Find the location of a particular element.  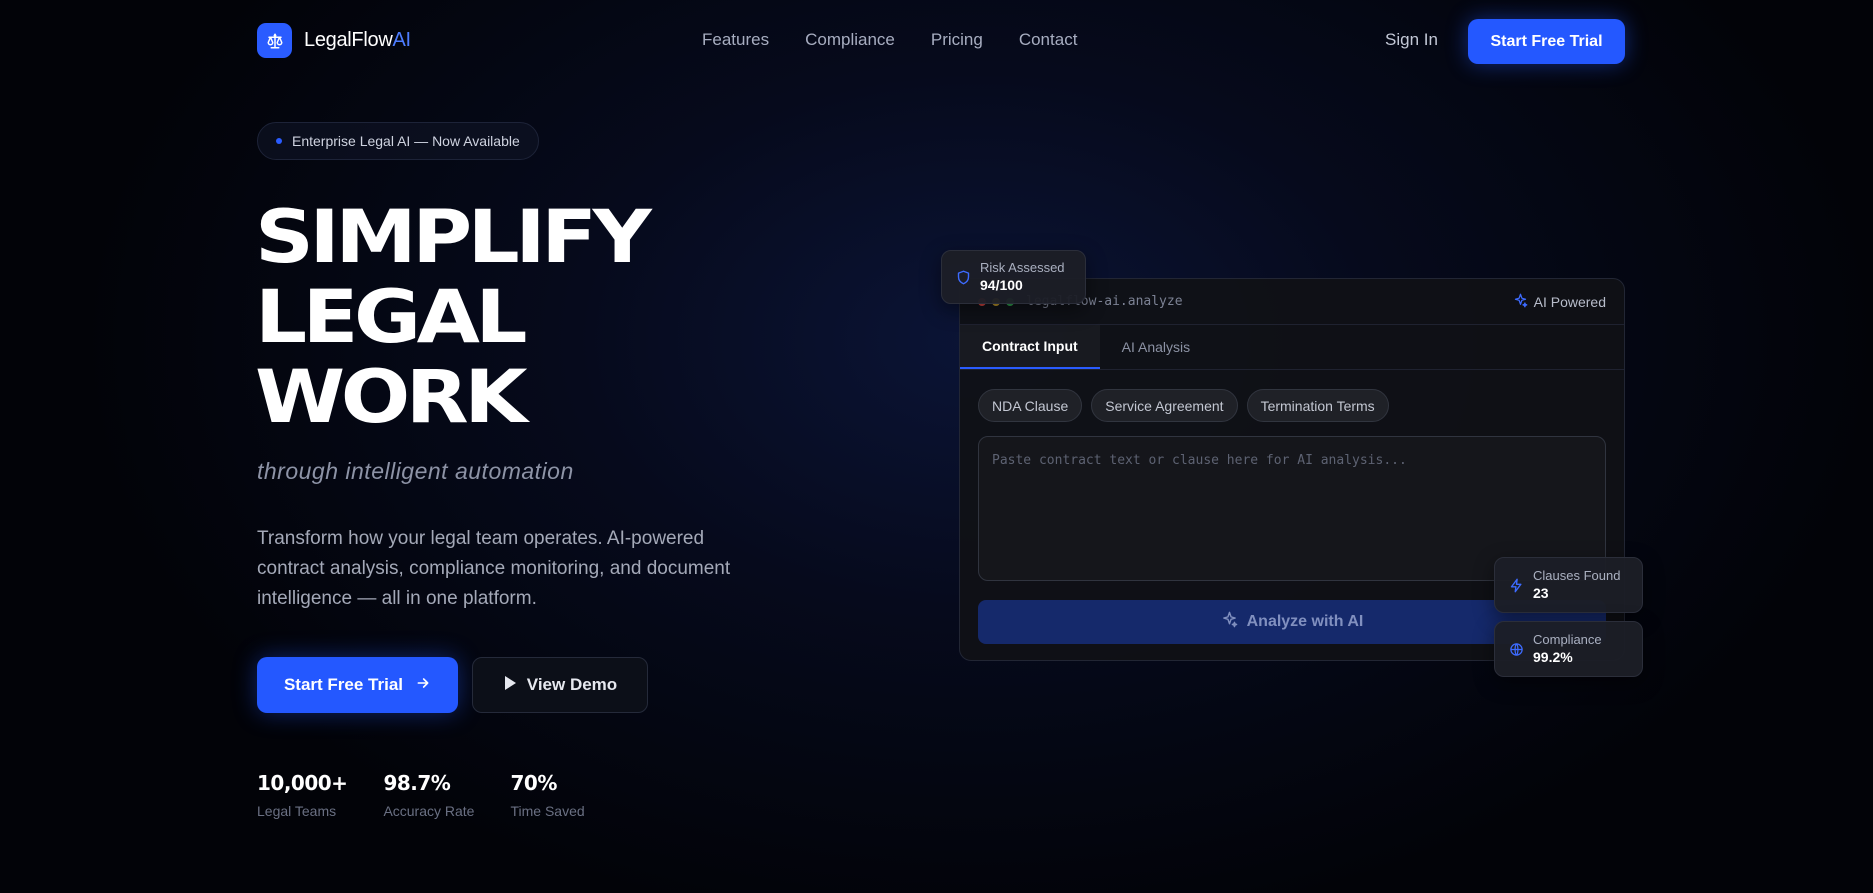

compliance-label: Compliance is located at coordinates (1567, 639).